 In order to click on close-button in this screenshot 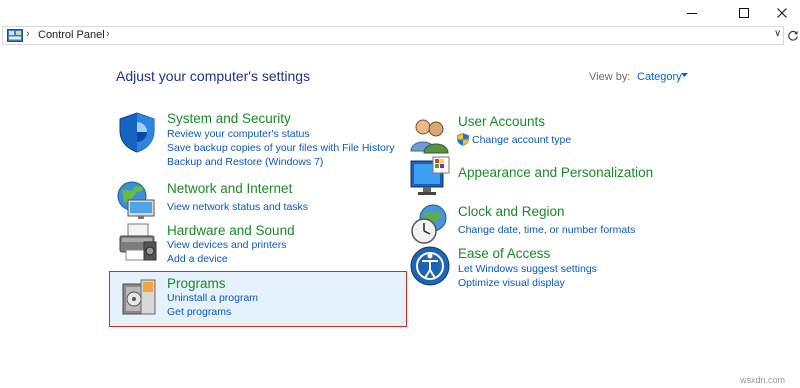, I will do `click(782, 13)`.